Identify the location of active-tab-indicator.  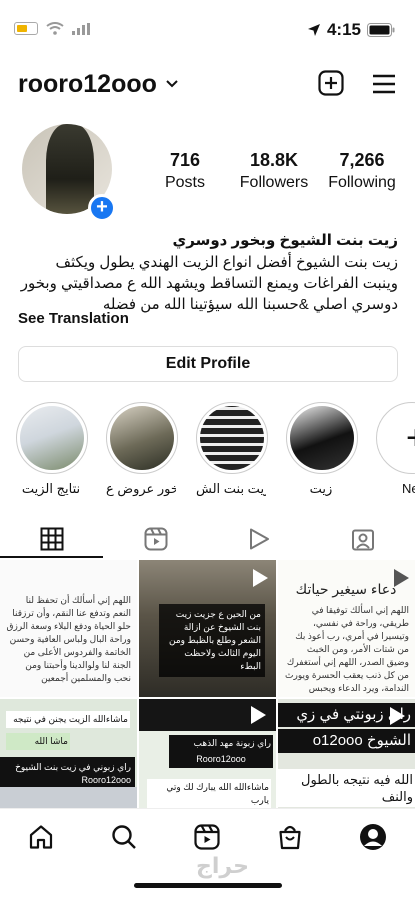
(51, 557).